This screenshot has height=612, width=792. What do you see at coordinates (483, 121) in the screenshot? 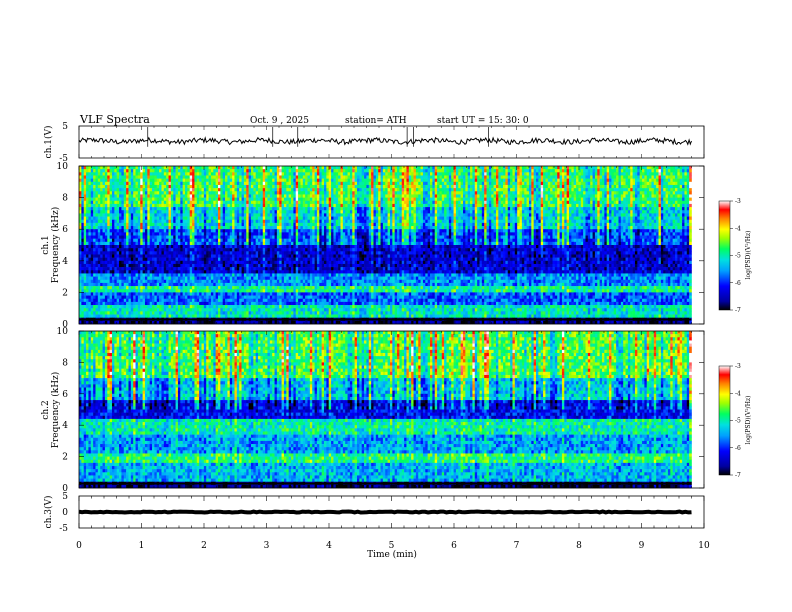
I see `start-ut-label: start UT = 15: 30: 0` at bounding box center [483, 121].